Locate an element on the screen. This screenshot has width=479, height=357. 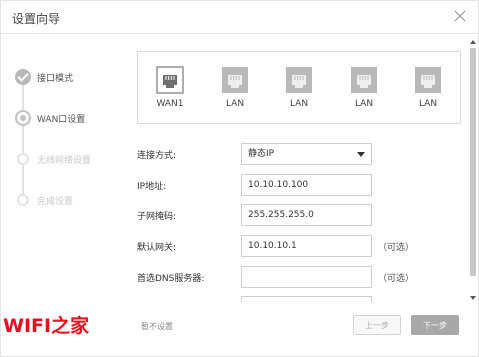
gateway-label: 默认网关: is located at coordinates (157, 248).